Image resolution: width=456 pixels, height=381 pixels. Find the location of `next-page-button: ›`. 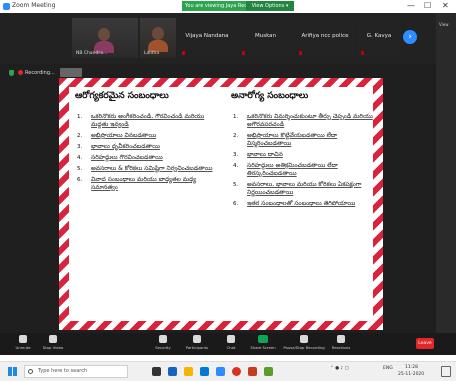

next-page-button: › is located at coordinates (410, 37).